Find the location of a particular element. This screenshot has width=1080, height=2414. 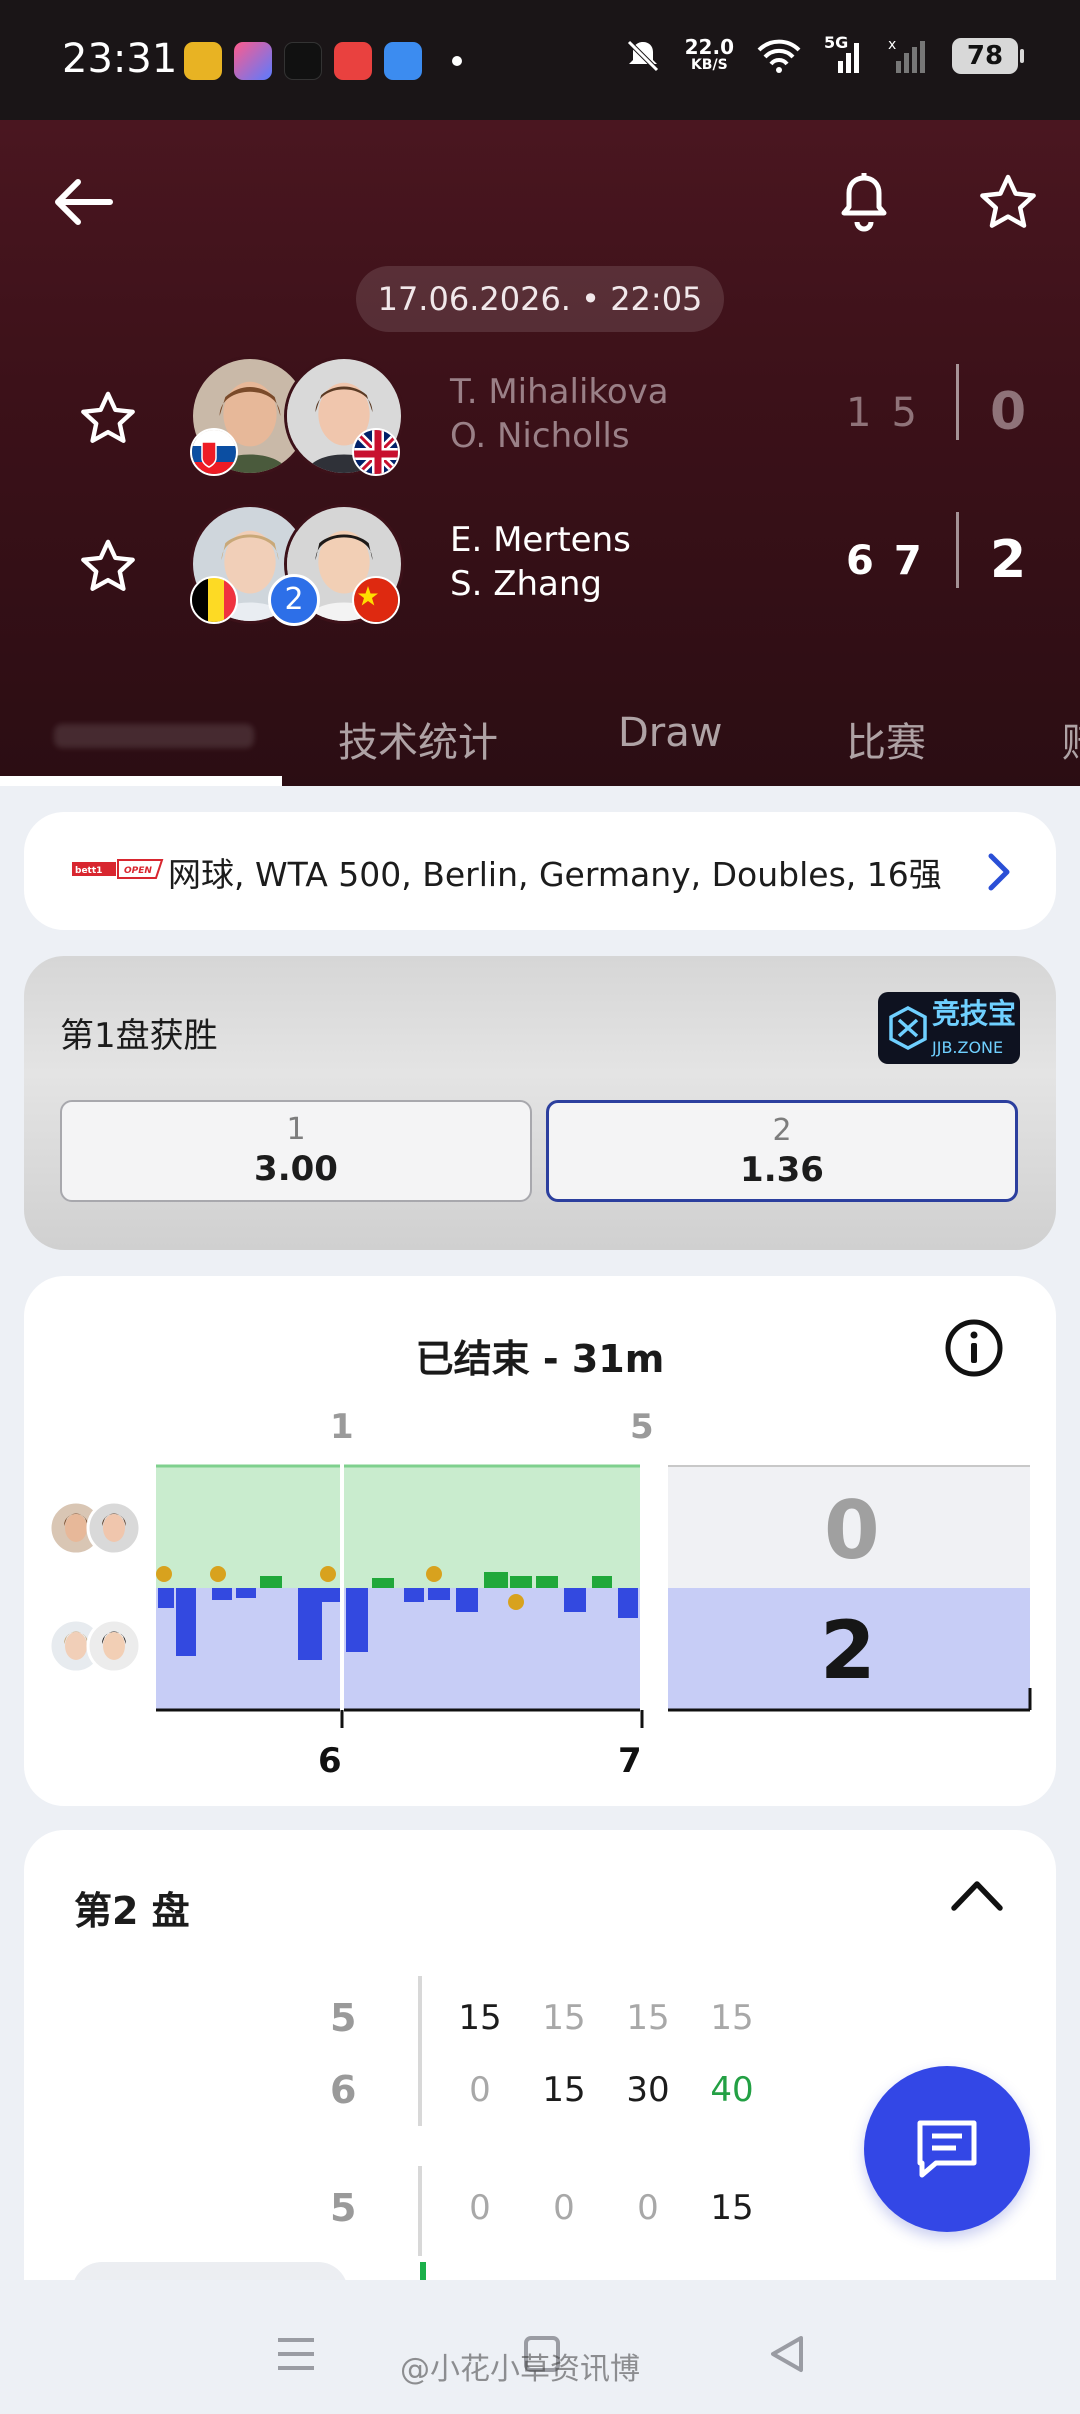

back-nav-button is located at coordinates (786, 2354).